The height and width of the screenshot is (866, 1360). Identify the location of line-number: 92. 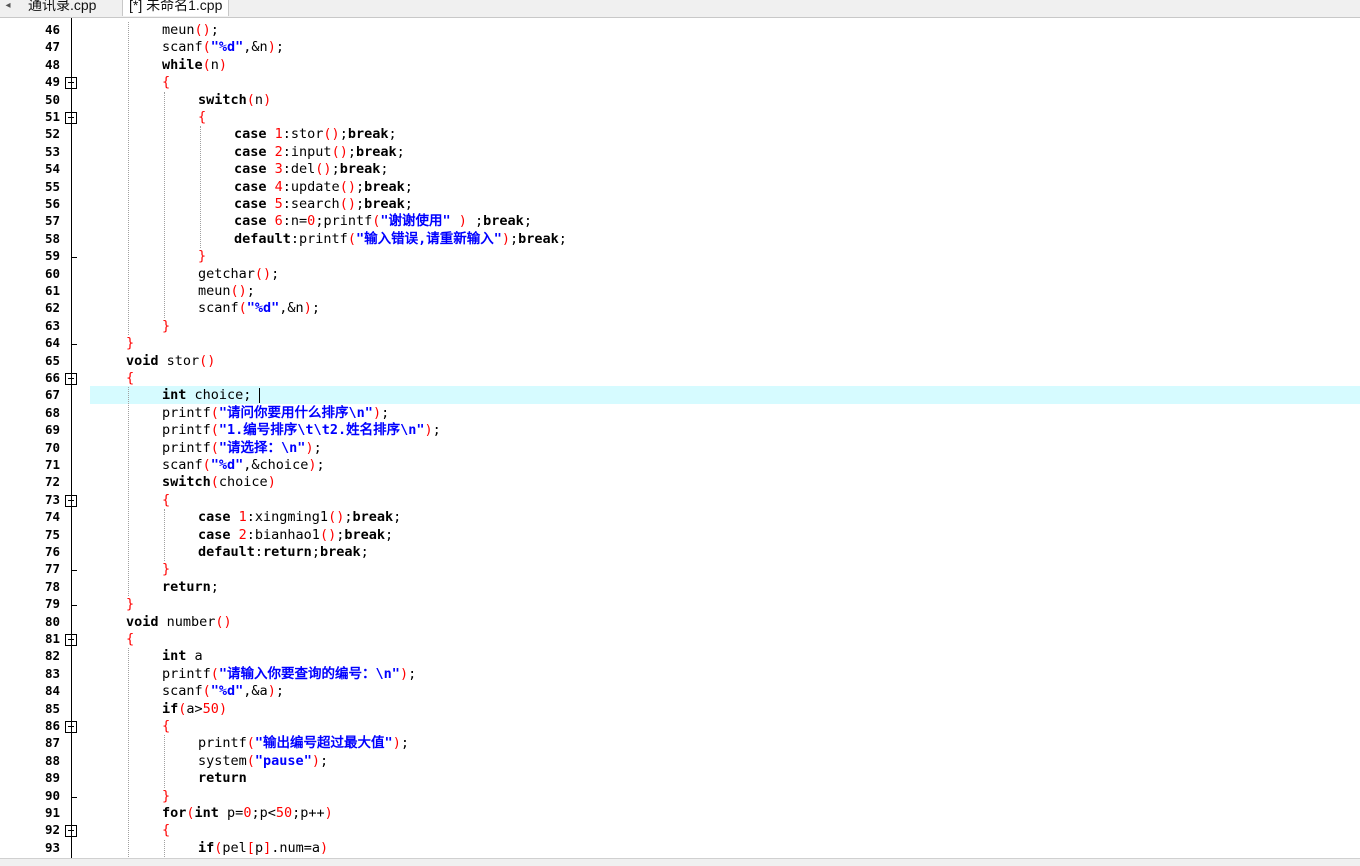
(52, 830).